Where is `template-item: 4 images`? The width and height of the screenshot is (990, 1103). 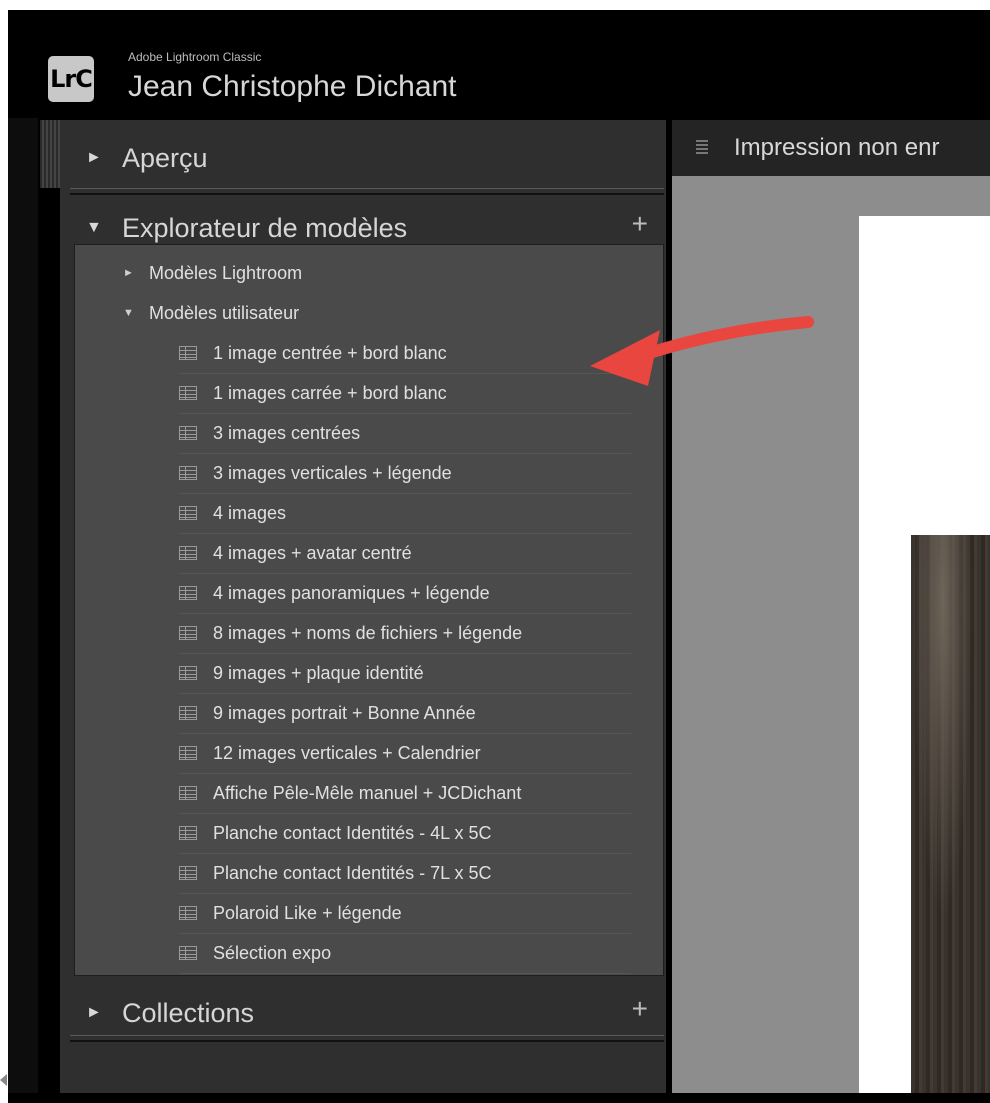 template-item: 4 images is located at coordinates (405, 513).